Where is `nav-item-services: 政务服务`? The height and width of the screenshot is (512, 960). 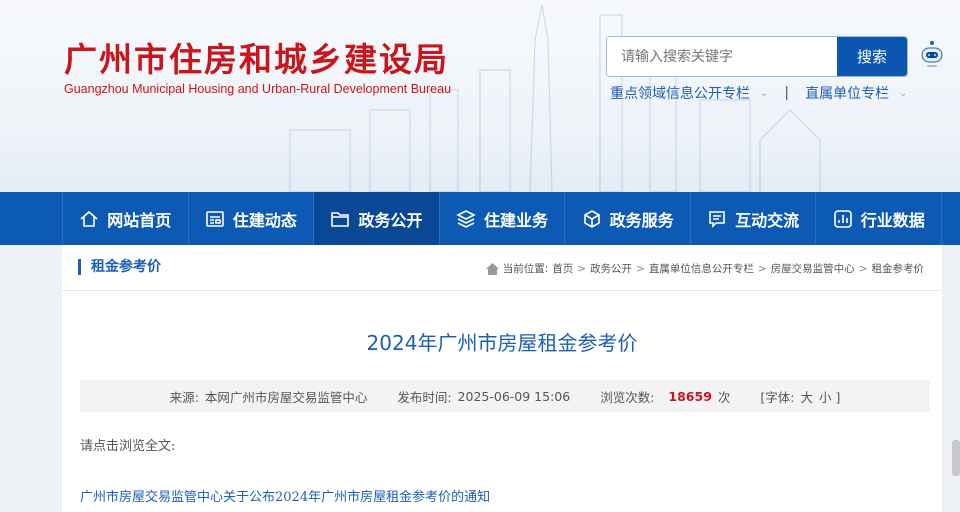
nav-item-services: 政务服务 is located at coordinates (628, 218).